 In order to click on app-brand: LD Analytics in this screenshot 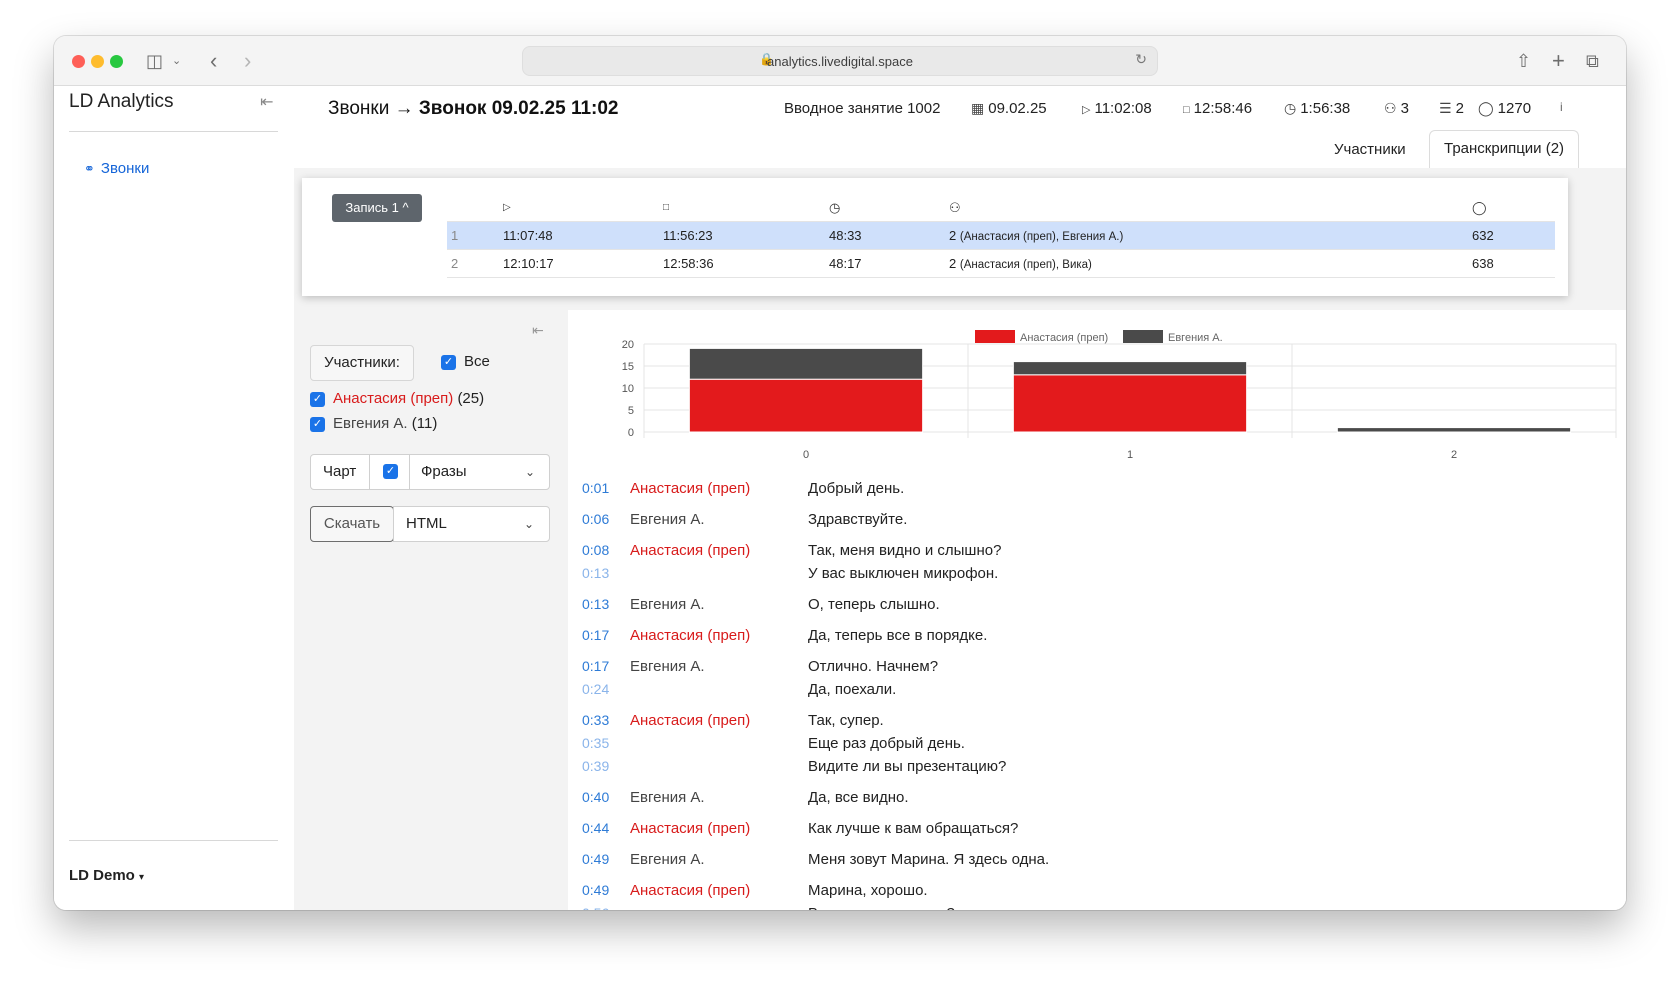, I will do `click(121, 101)`.